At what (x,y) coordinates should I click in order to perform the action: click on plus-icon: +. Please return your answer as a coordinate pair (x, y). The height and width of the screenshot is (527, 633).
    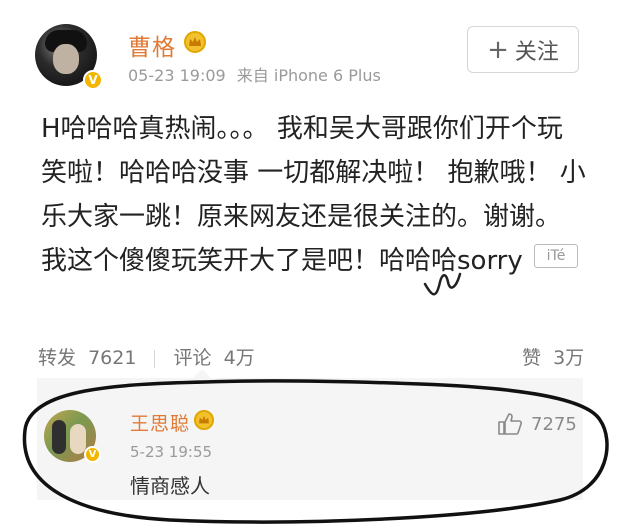
    Looking at the image, I should click on (498, 49).